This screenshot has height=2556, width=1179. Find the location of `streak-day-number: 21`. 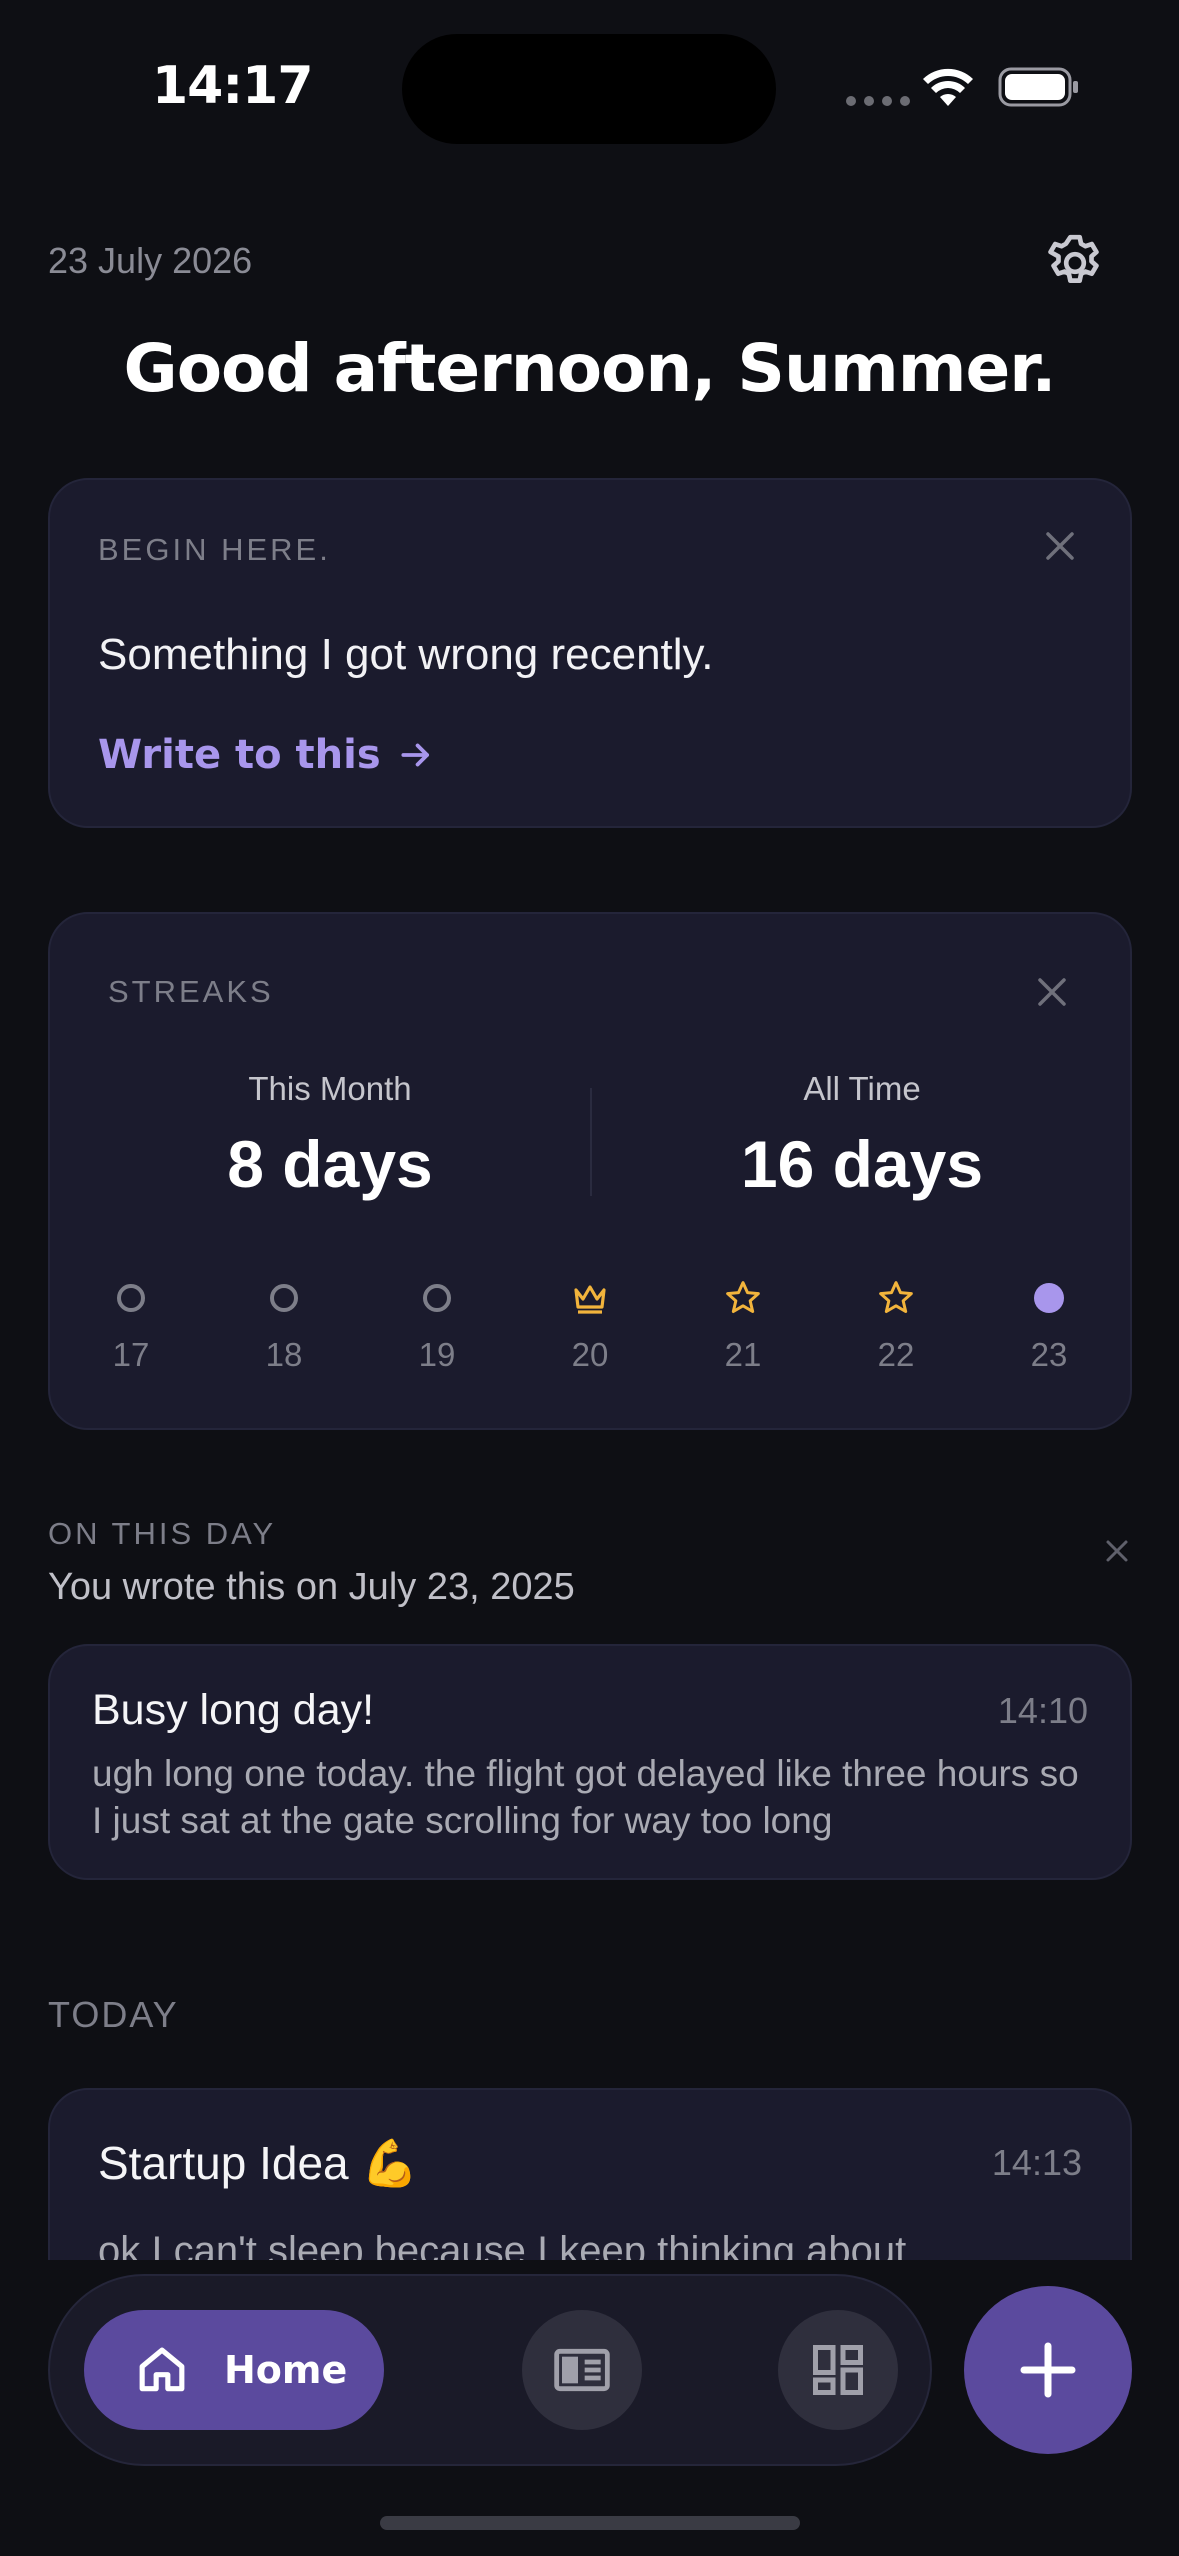

streak-day-number: 21 is located at coordinates (743, 1354).